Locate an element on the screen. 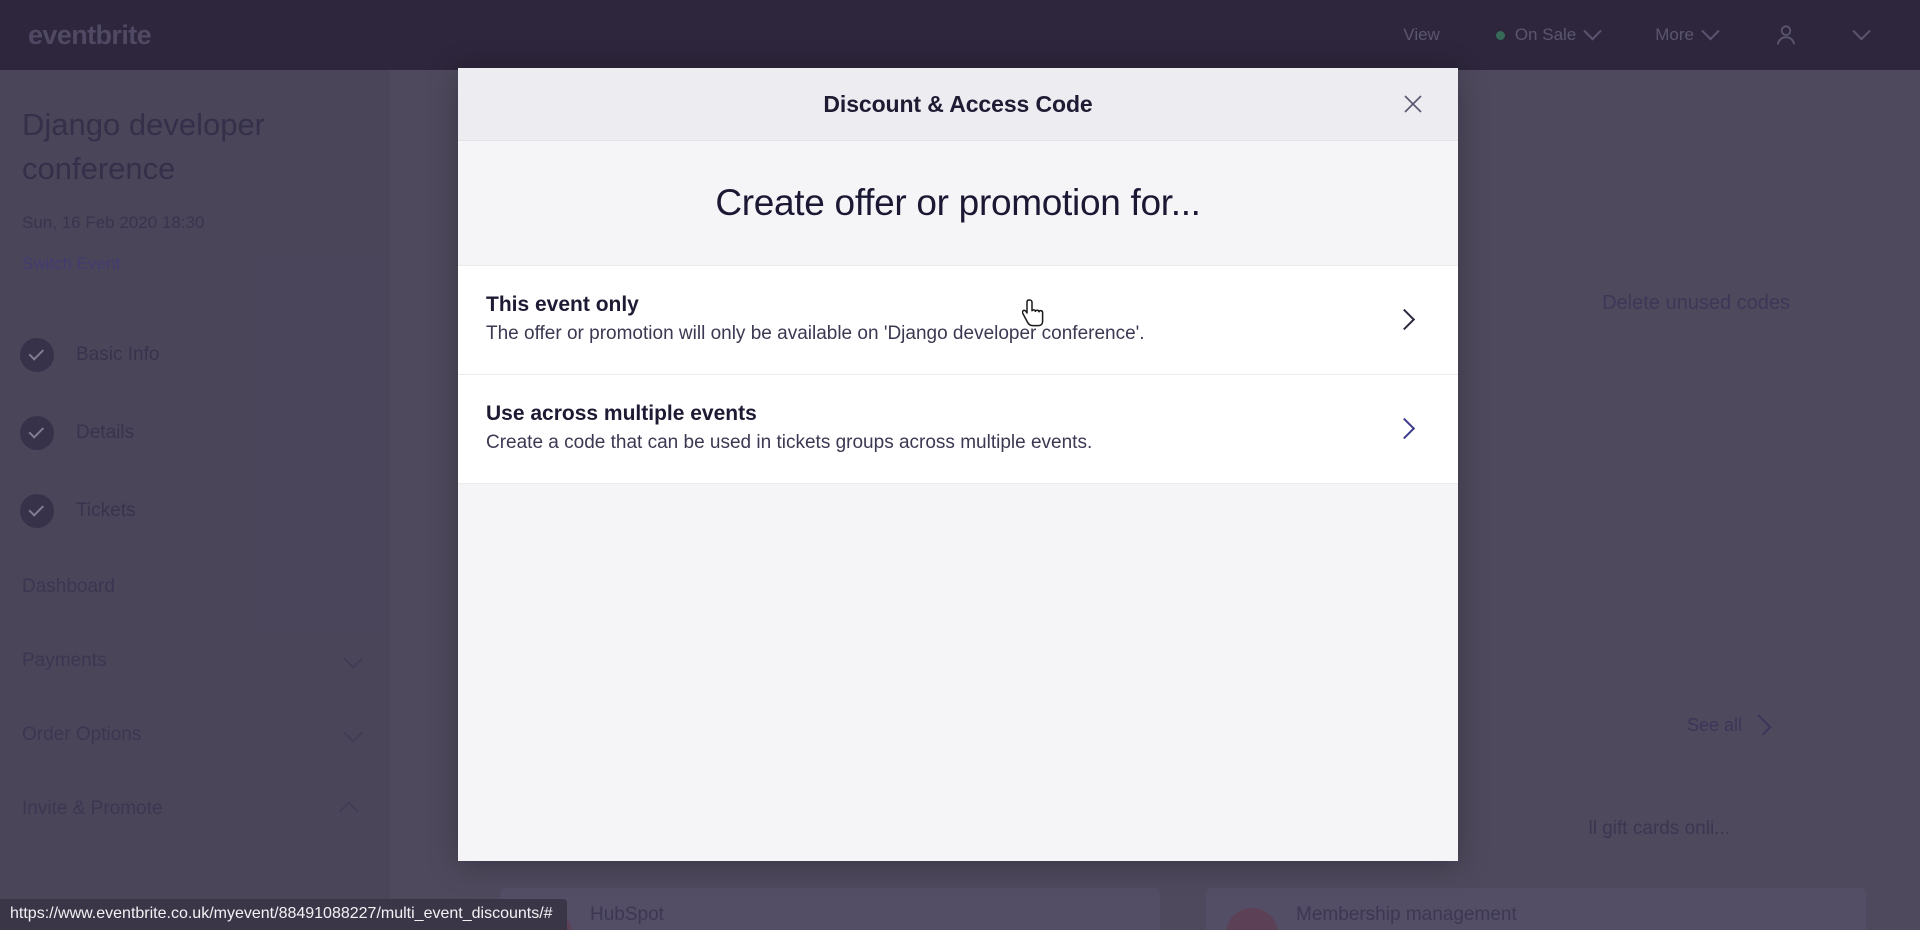 The image size is (1920, 930). close-button is located at coordinates (1413, 104).